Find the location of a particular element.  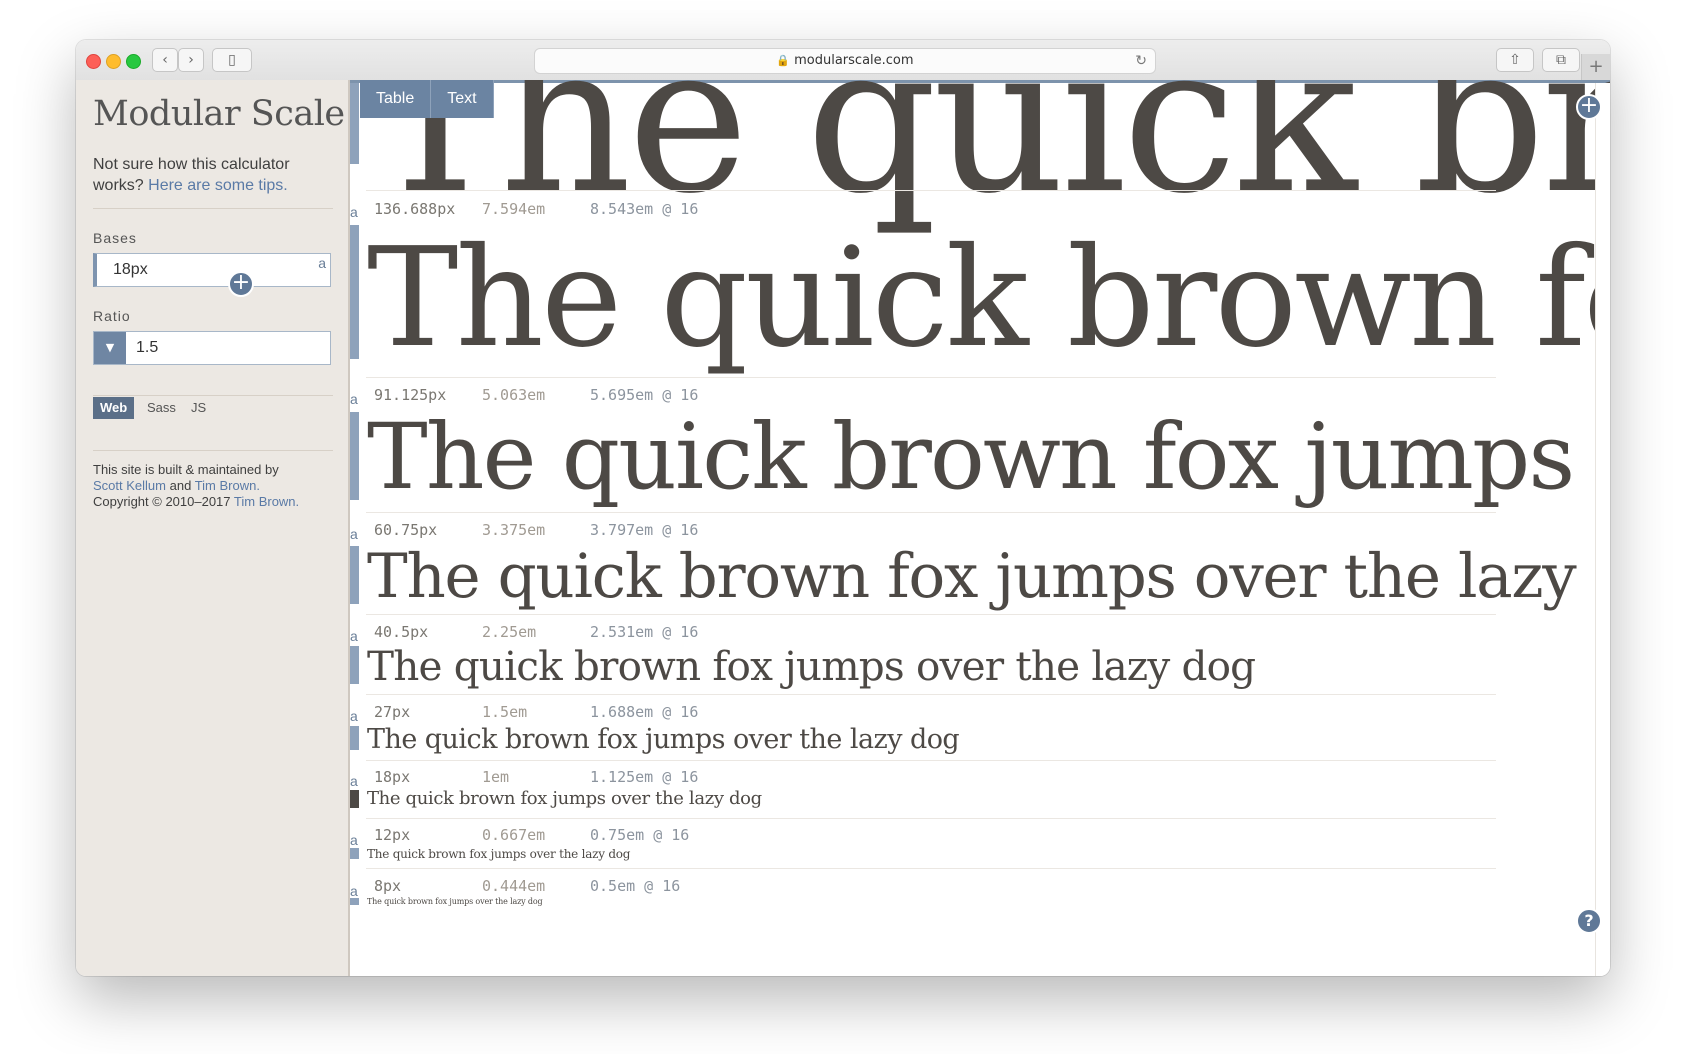

back-button: ‹ is located at coordinates (165, 60).